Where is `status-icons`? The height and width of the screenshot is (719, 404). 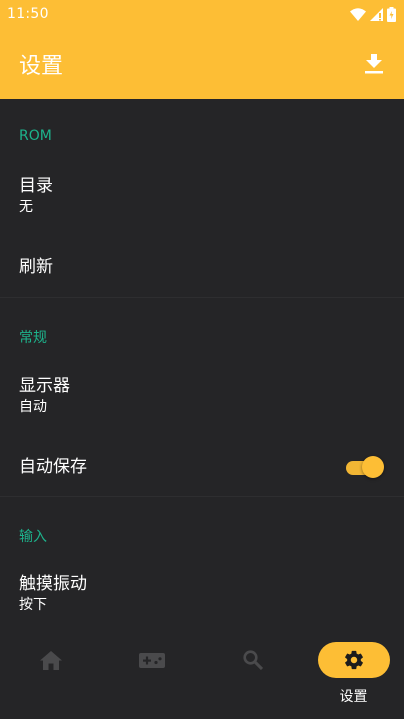
status-icons is located at coordinates (373, 14).